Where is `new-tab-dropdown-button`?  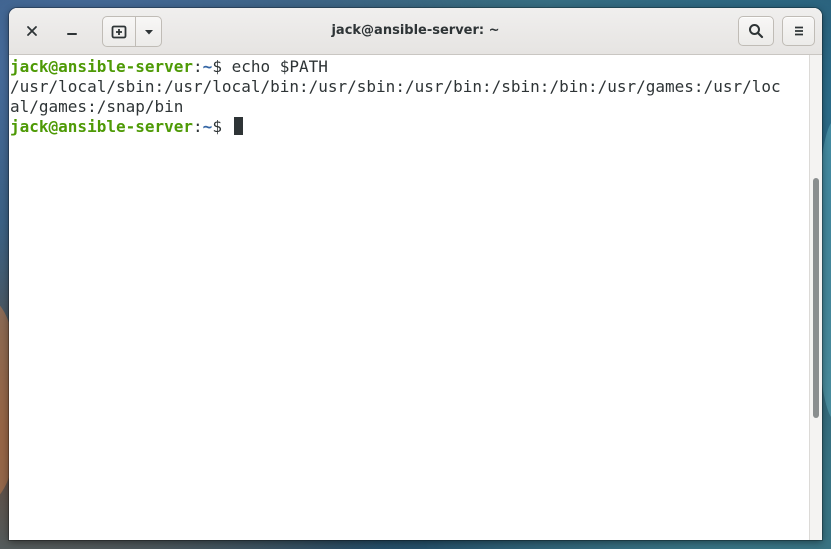
new-tab-dropdown-button is located at coordinates (148, 31).